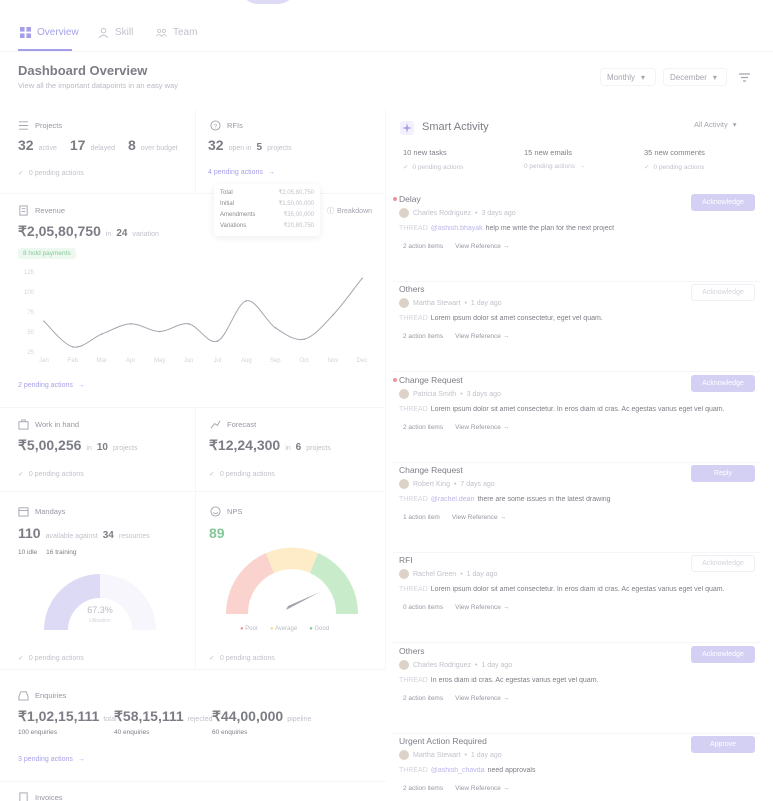 The width and height of the screenshot is (773, 801). I want to click on projects-active-label: active, so click(47, 148).